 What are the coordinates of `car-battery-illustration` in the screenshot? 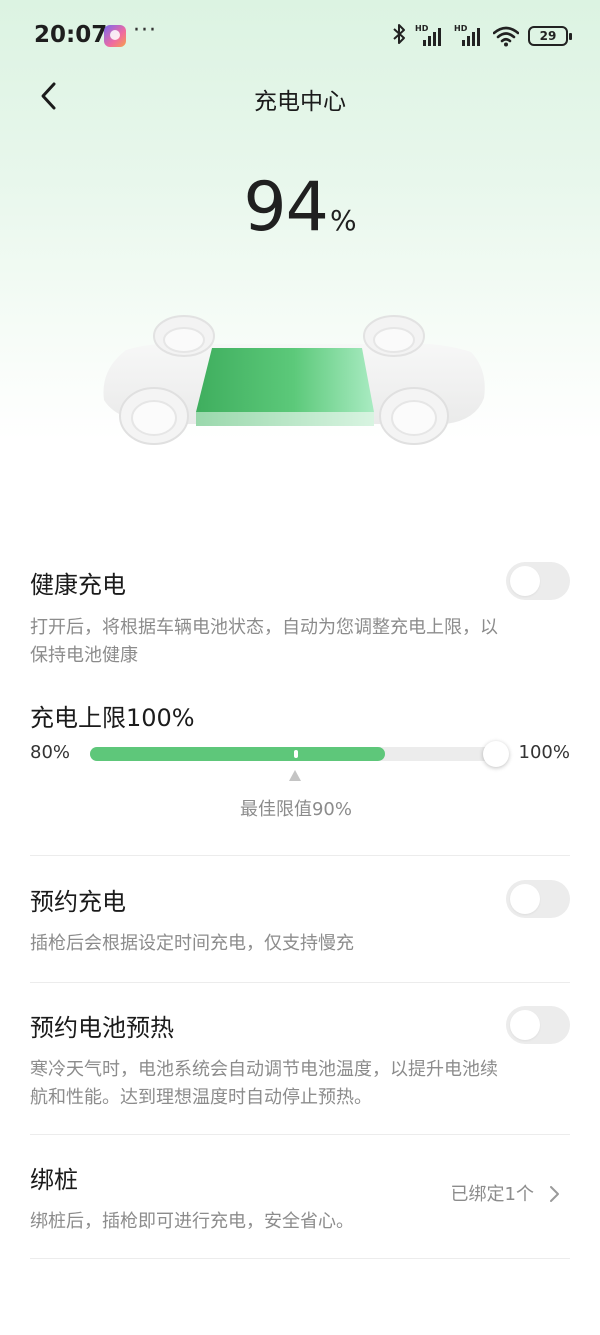 It's located at (296, 380).